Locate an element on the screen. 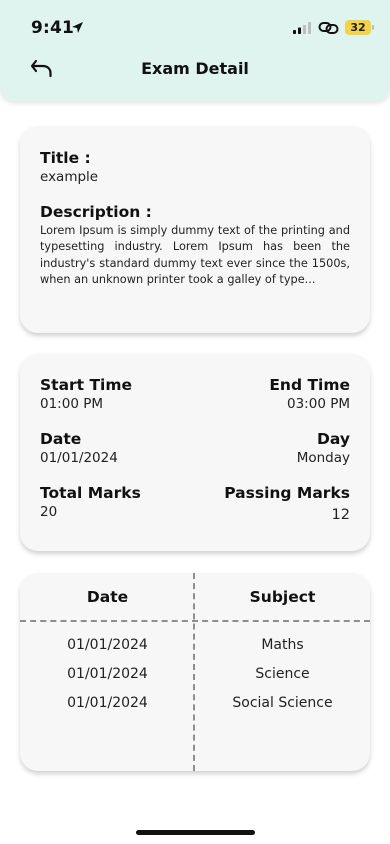 Image resolution: width=390 pixels, height=844 pixels. title-label: Title : is located at coordinates (65, 158).